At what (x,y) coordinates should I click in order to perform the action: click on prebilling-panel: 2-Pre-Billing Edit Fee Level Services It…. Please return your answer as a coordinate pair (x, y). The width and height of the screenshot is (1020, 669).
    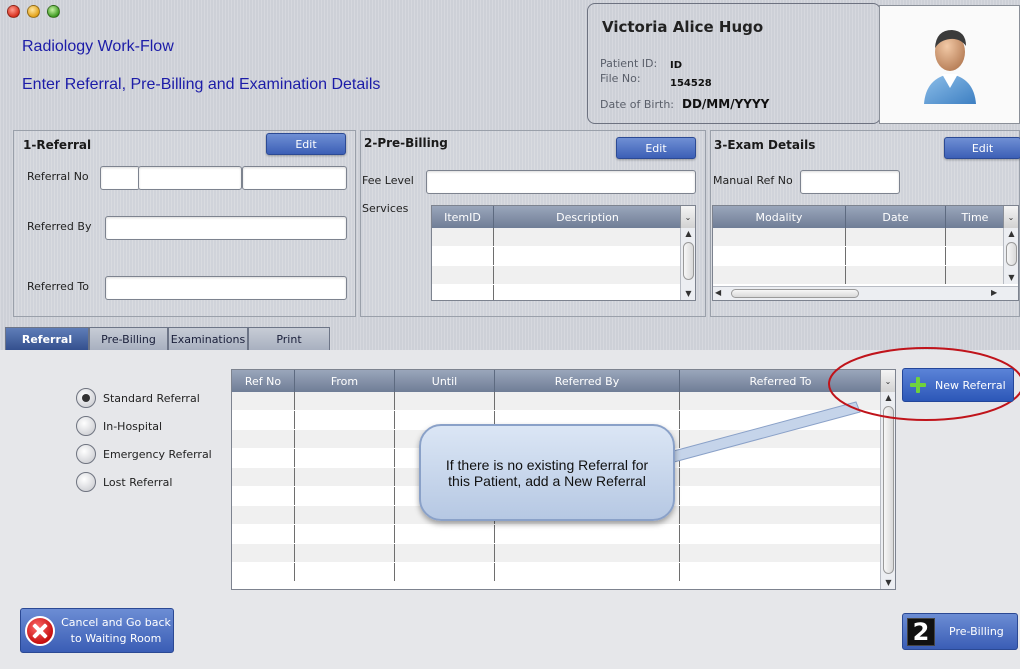
    Looking at the image, I should click on (533, 223).